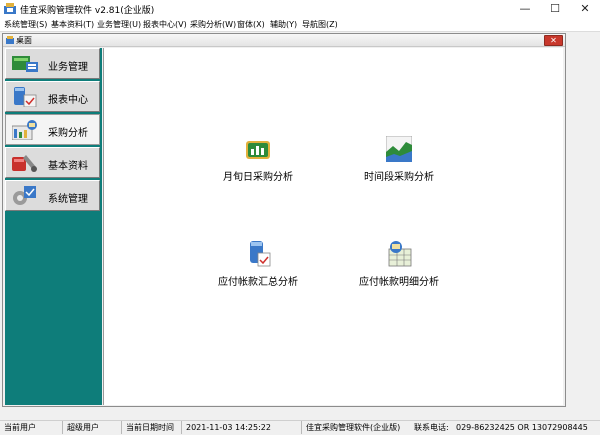 The height and width of the screenshot is (435, 600). What do you see at coordinates (260, 254) in the screenshot?
I see `database-check-icon` at bounding box center [260, 254].